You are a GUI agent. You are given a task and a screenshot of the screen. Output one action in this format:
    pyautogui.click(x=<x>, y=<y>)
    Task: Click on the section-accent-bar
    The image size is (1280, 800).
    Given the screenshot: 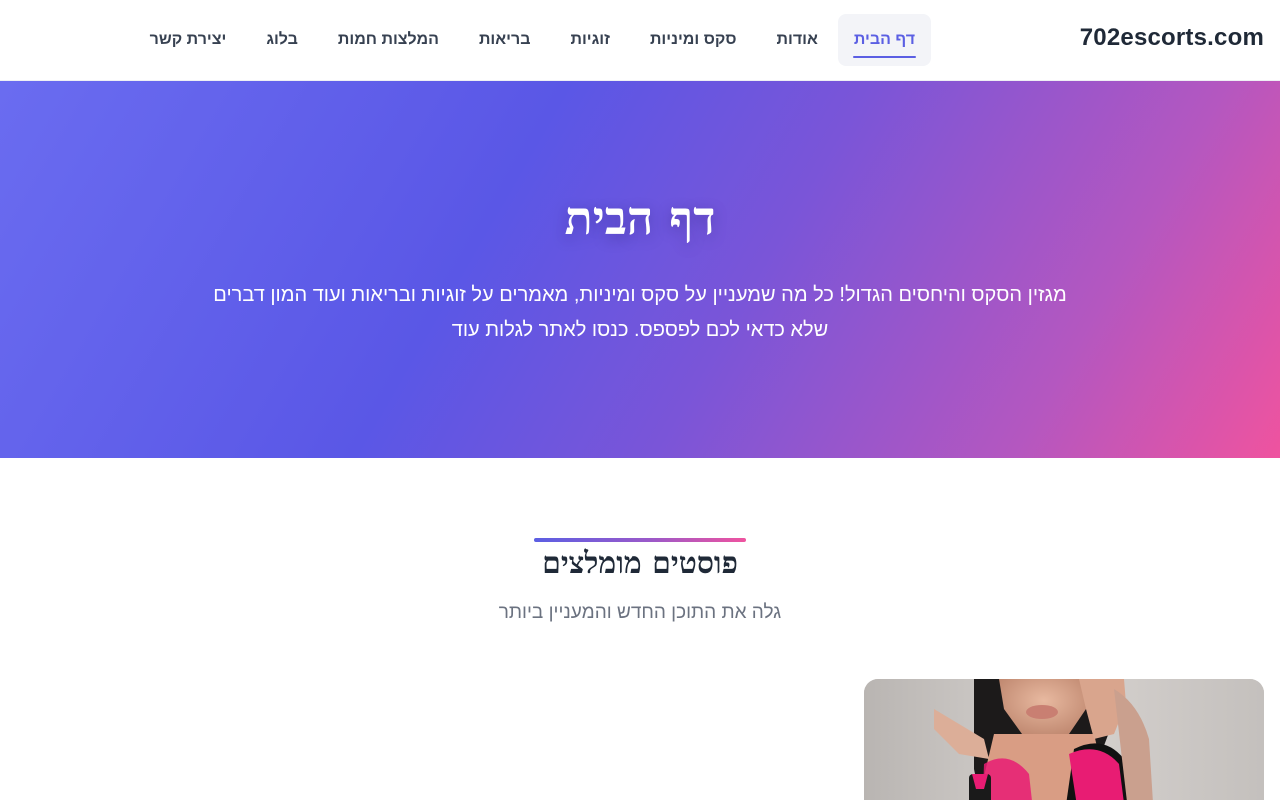 What is the action you would take?
    pyautogui.click(x=640, y=540)
    